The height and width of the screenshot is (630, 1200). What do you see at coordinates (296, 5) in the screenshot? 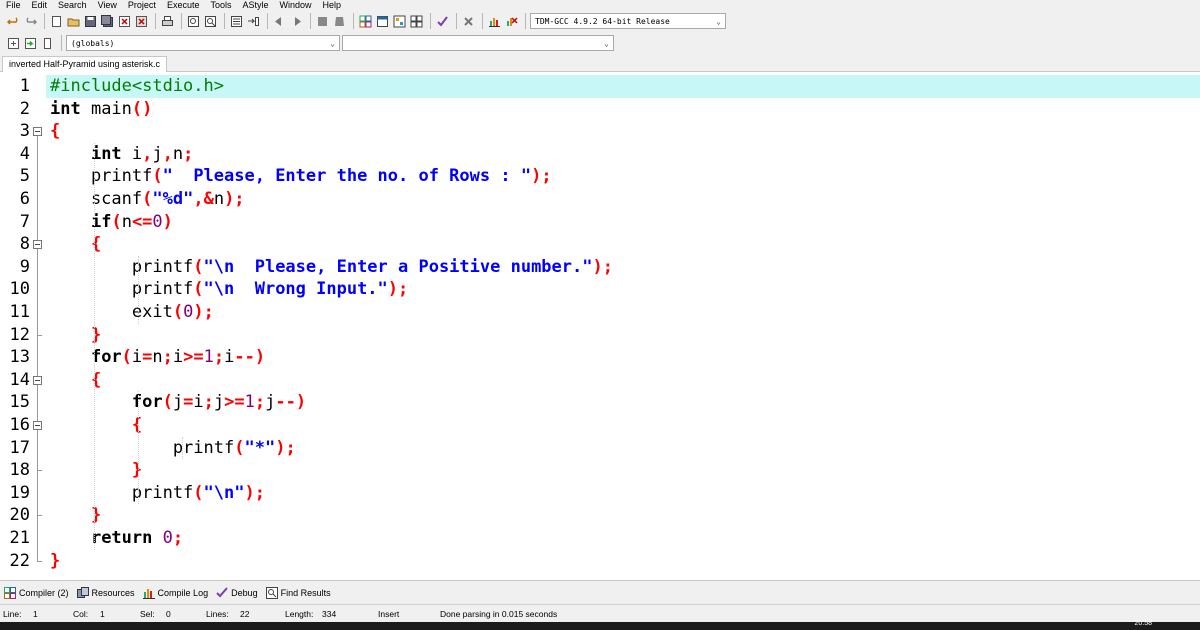
I see `menu-item-window: Window` at bounding box center [296, 5].